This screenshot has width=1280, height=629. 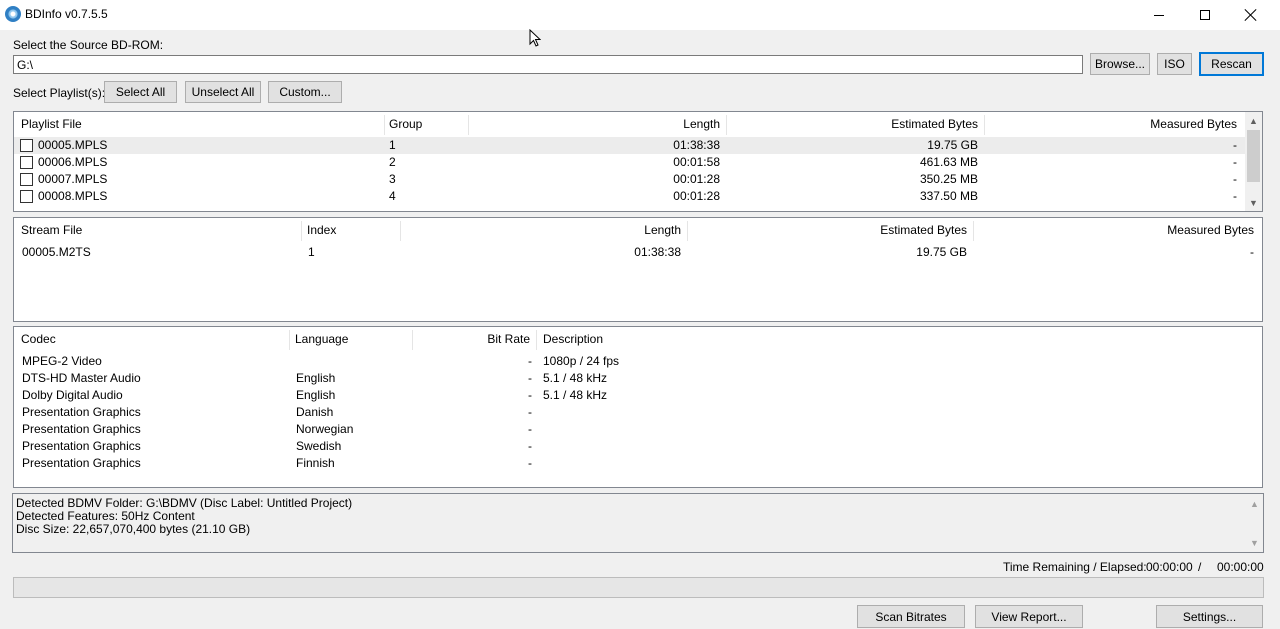 I want to click on playlist-estimated: 350.25 MB, so click(x=948, y=179).